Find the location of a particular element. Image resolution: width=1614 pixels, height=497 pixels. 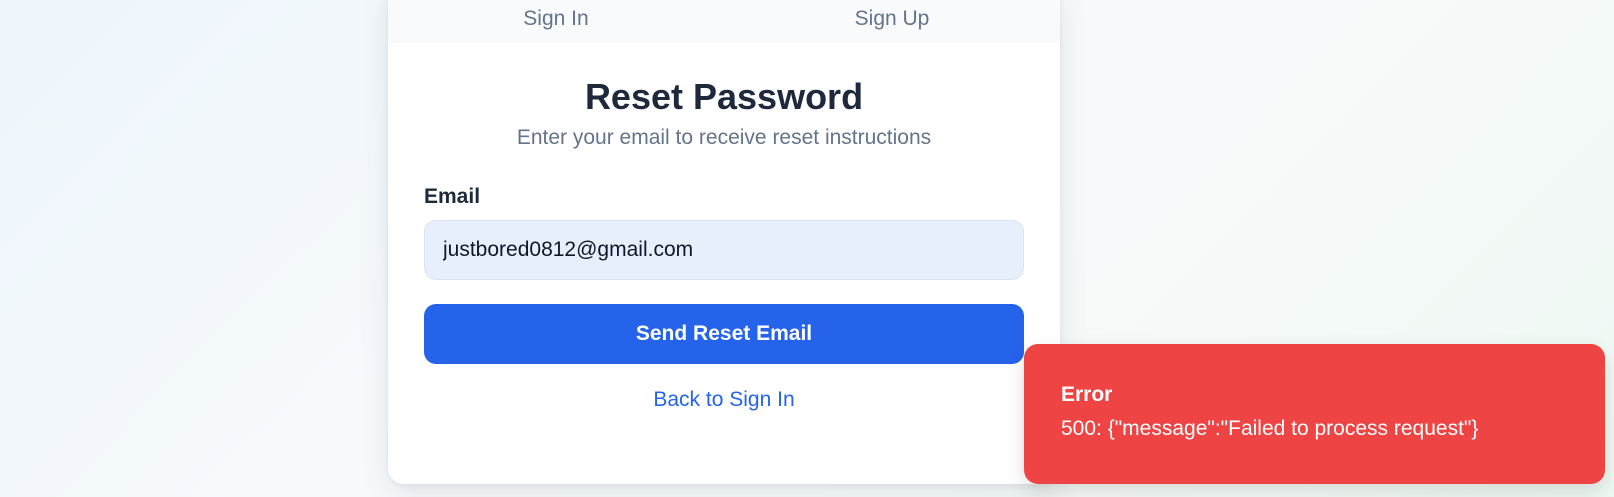

send-reset-email-button: Send Reset Email is located at coordinates (724, 334).